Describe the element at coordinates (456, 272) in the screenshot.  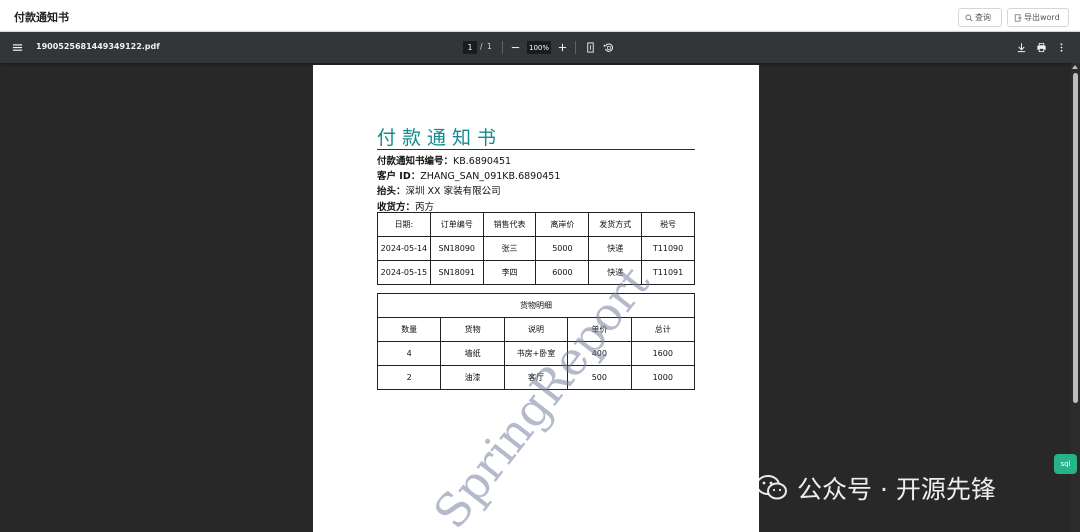
I see `table-cell: SN18091` at that location.